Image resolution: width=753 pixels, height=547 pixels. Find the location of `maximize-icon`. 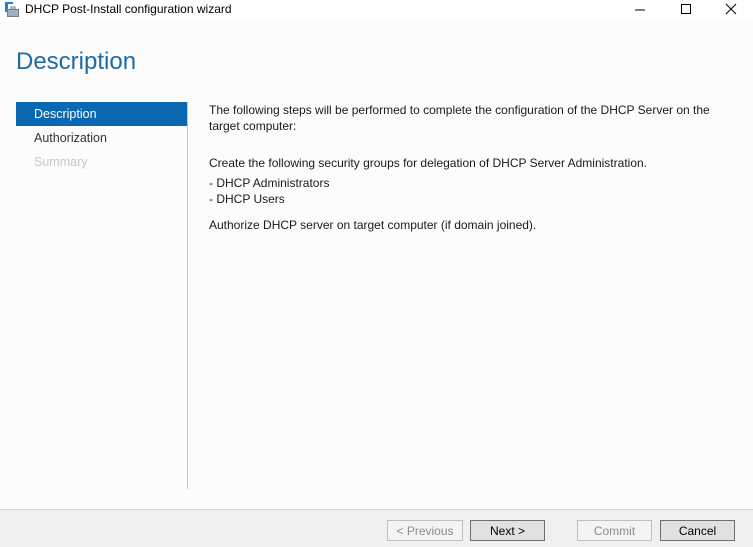

maximize-icon is located at coordinates (686, 9).